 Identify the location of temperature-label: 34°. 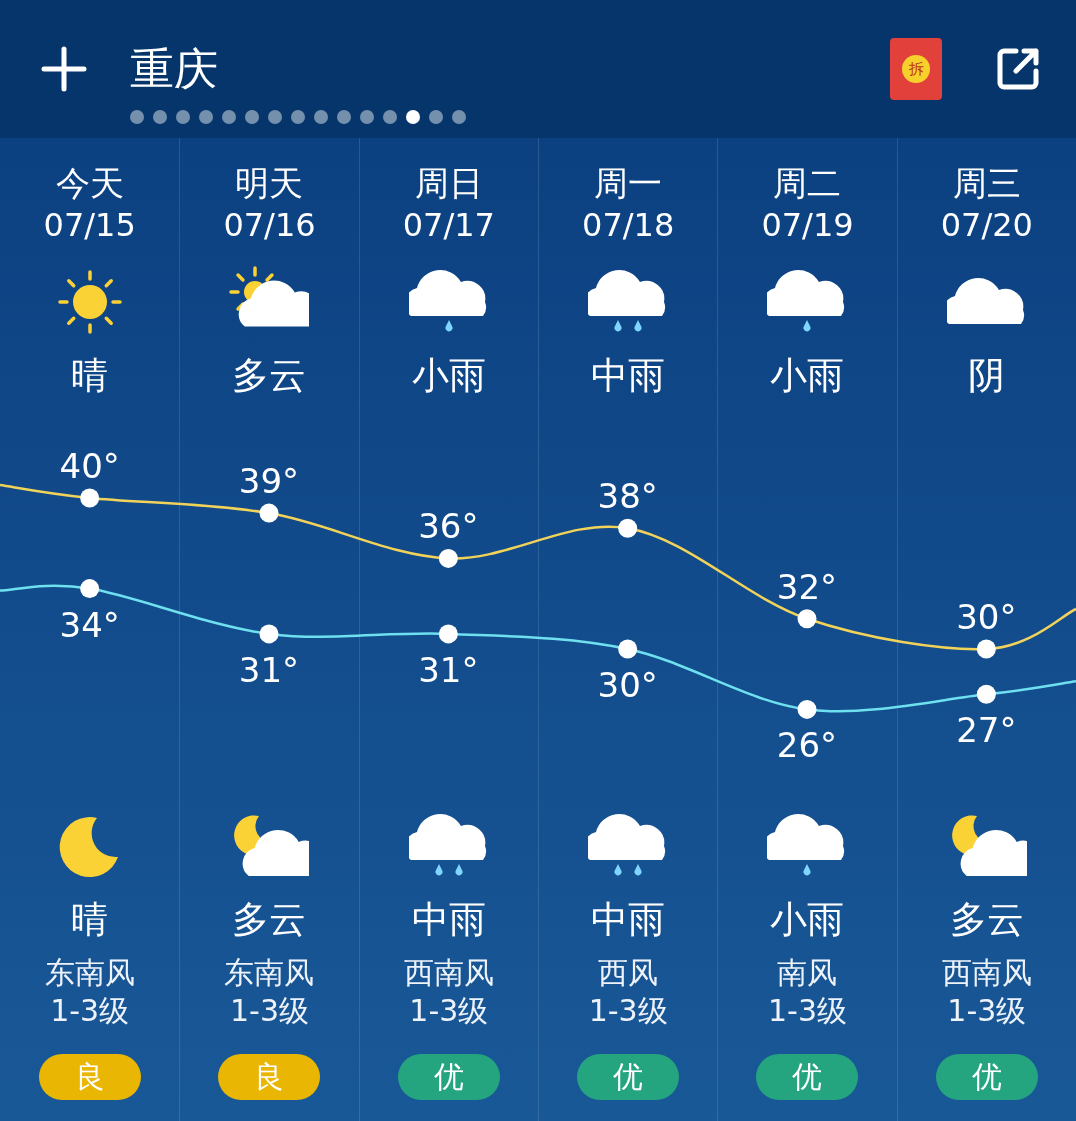
(89, 624).